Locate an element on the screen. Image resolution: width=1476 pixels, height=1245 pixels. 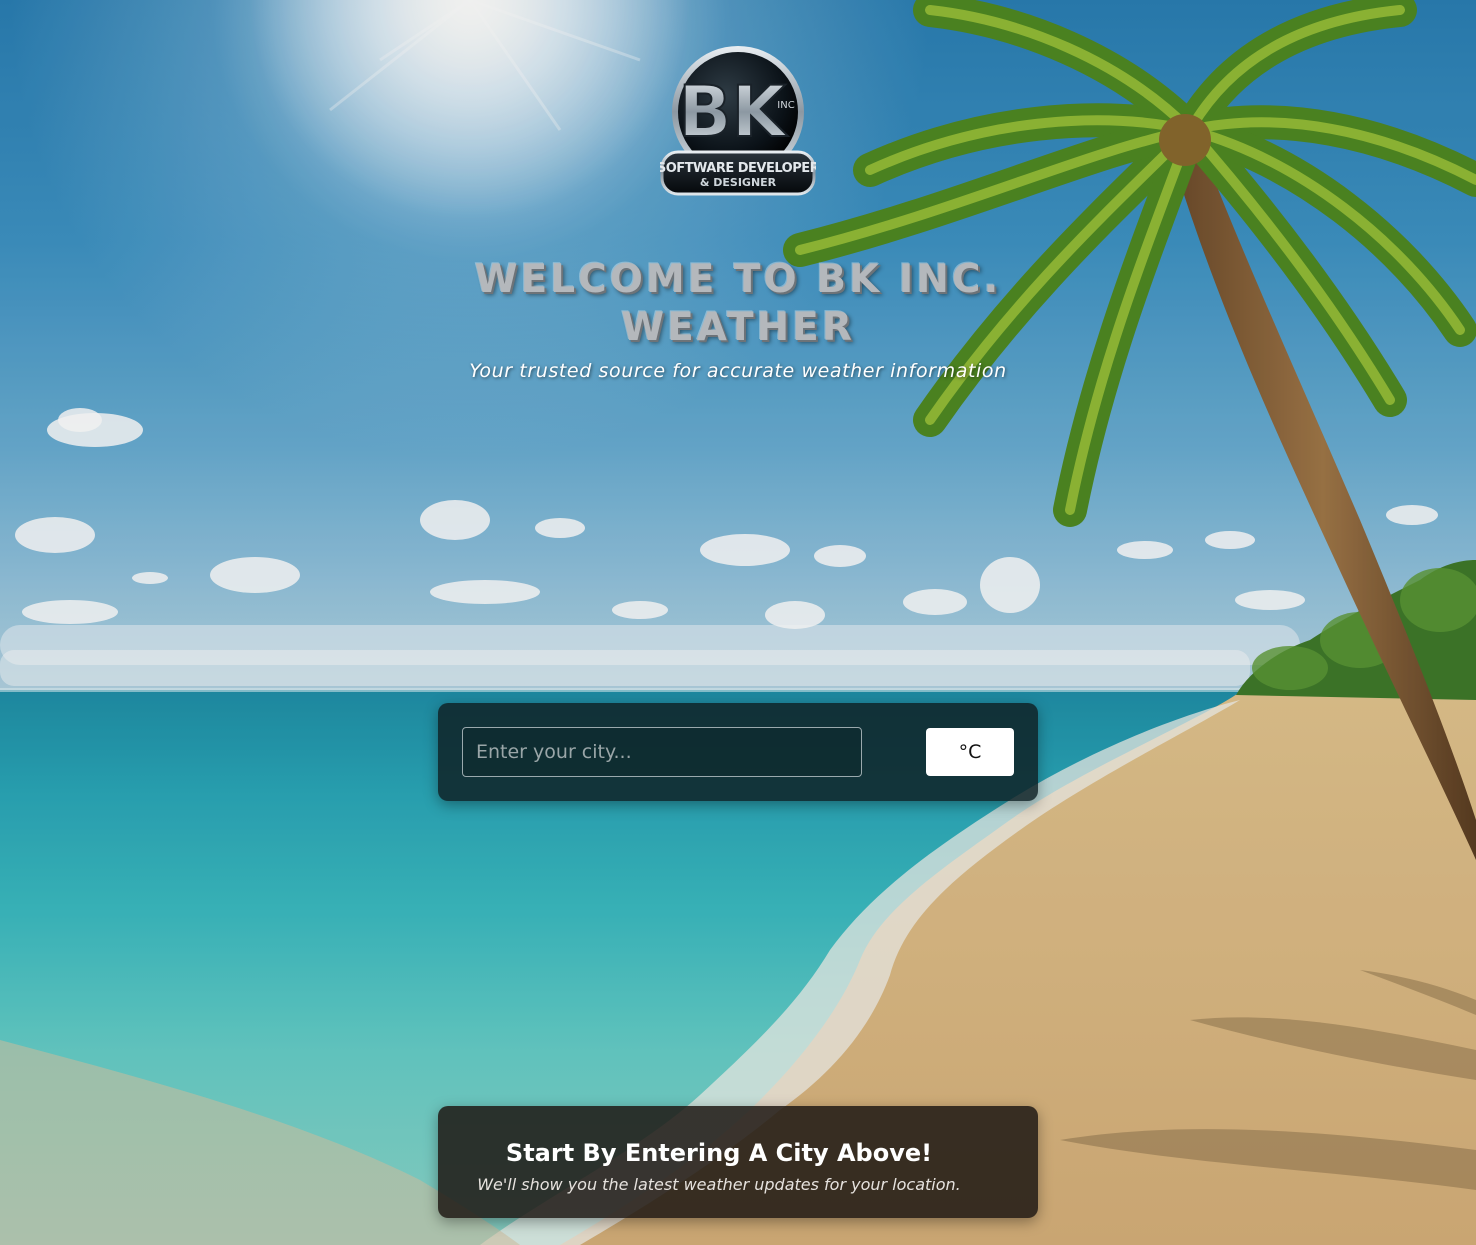
logo-tagline-line2: & DESIGNER is located at coordinates (738, 182).